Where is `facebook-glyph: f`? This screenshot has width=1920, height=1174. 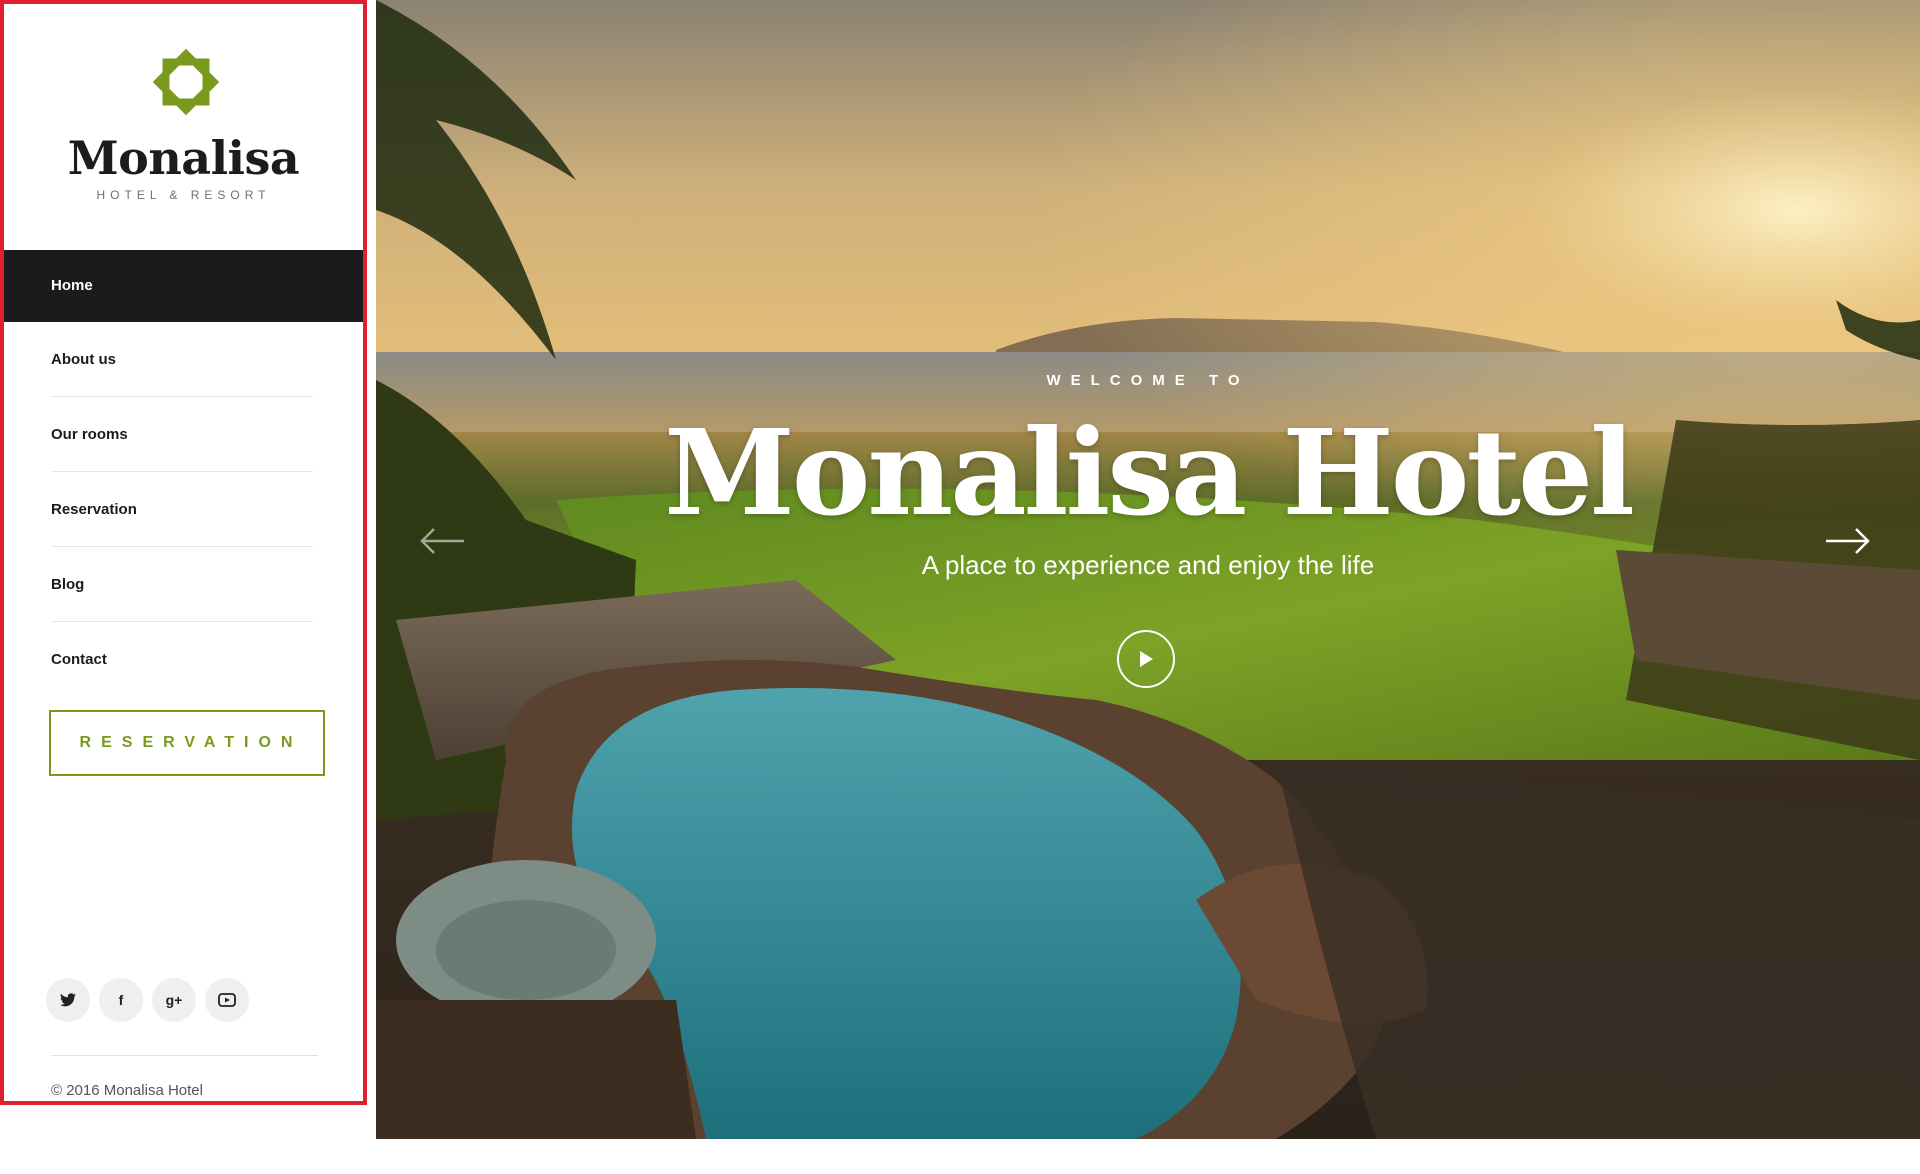
facebook-glyph: f is located at coordinates (121, 1000).